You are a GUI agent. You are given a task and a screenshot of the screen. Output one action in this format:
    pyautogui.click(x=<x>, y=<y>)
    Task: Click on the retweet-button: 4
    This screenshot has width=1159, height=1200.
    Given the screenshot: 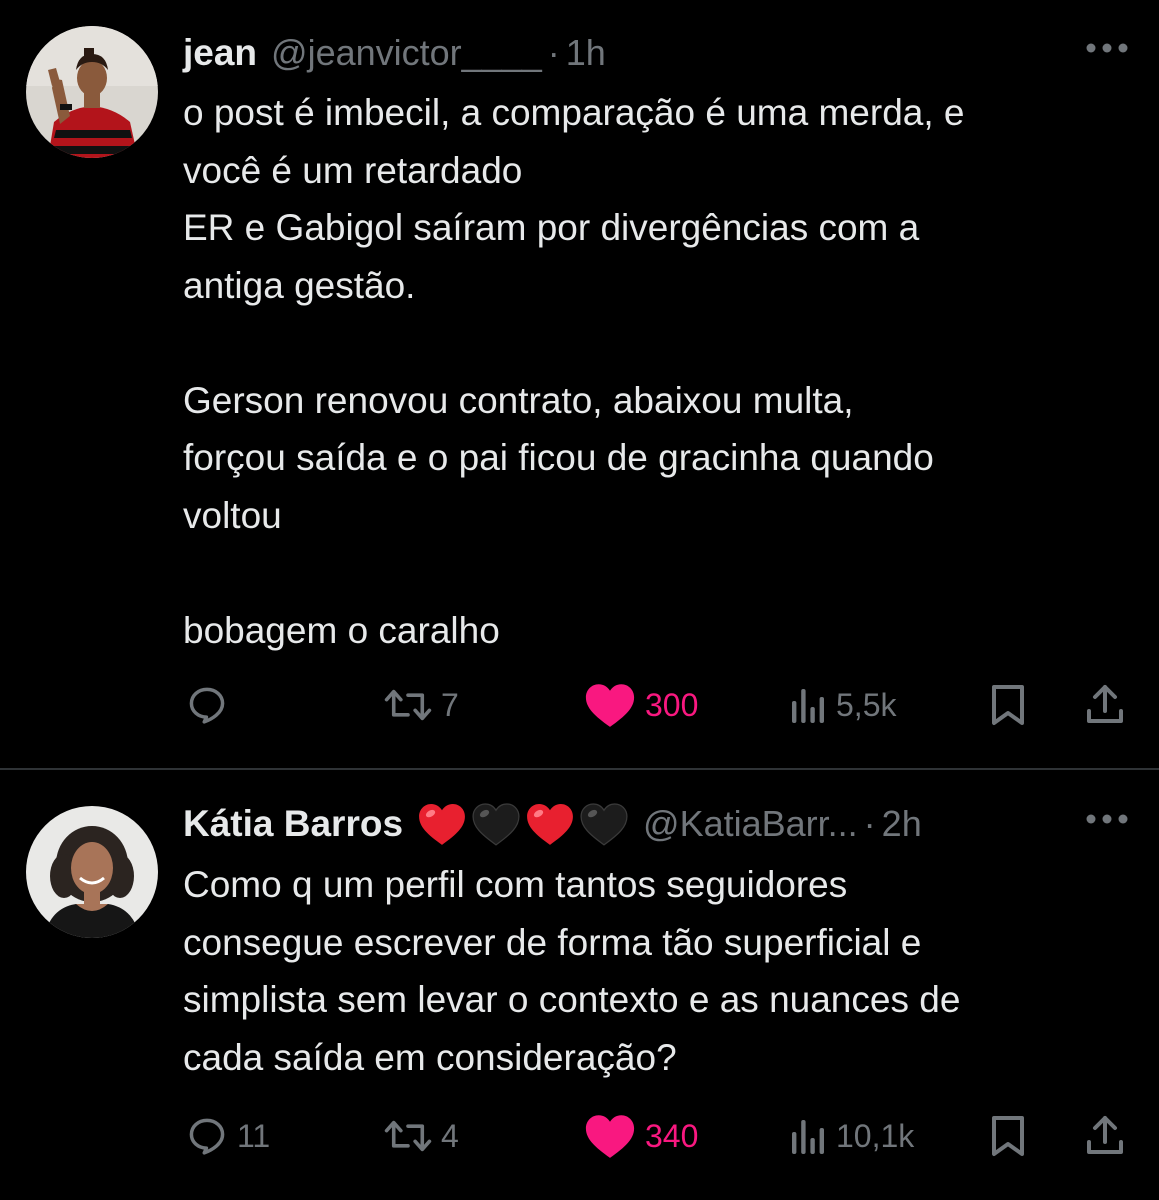 What is the action you would take?
    pyautogui.click(x=421, y=1136)
    